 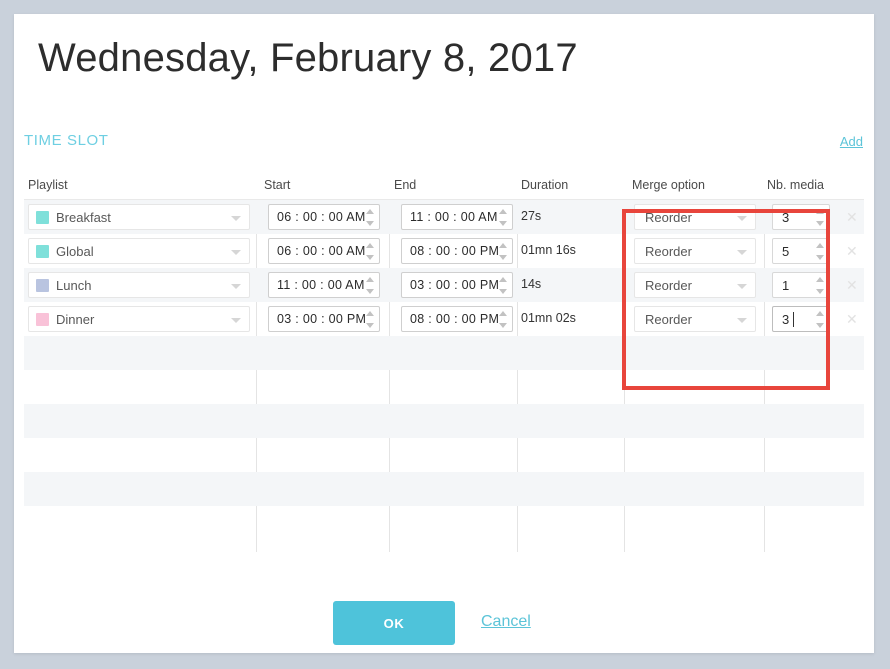 What do you see at coordinates (851, 141) in the screenshot?
I see `add-time-slot-link: Add` at bounding box center [851, 141].